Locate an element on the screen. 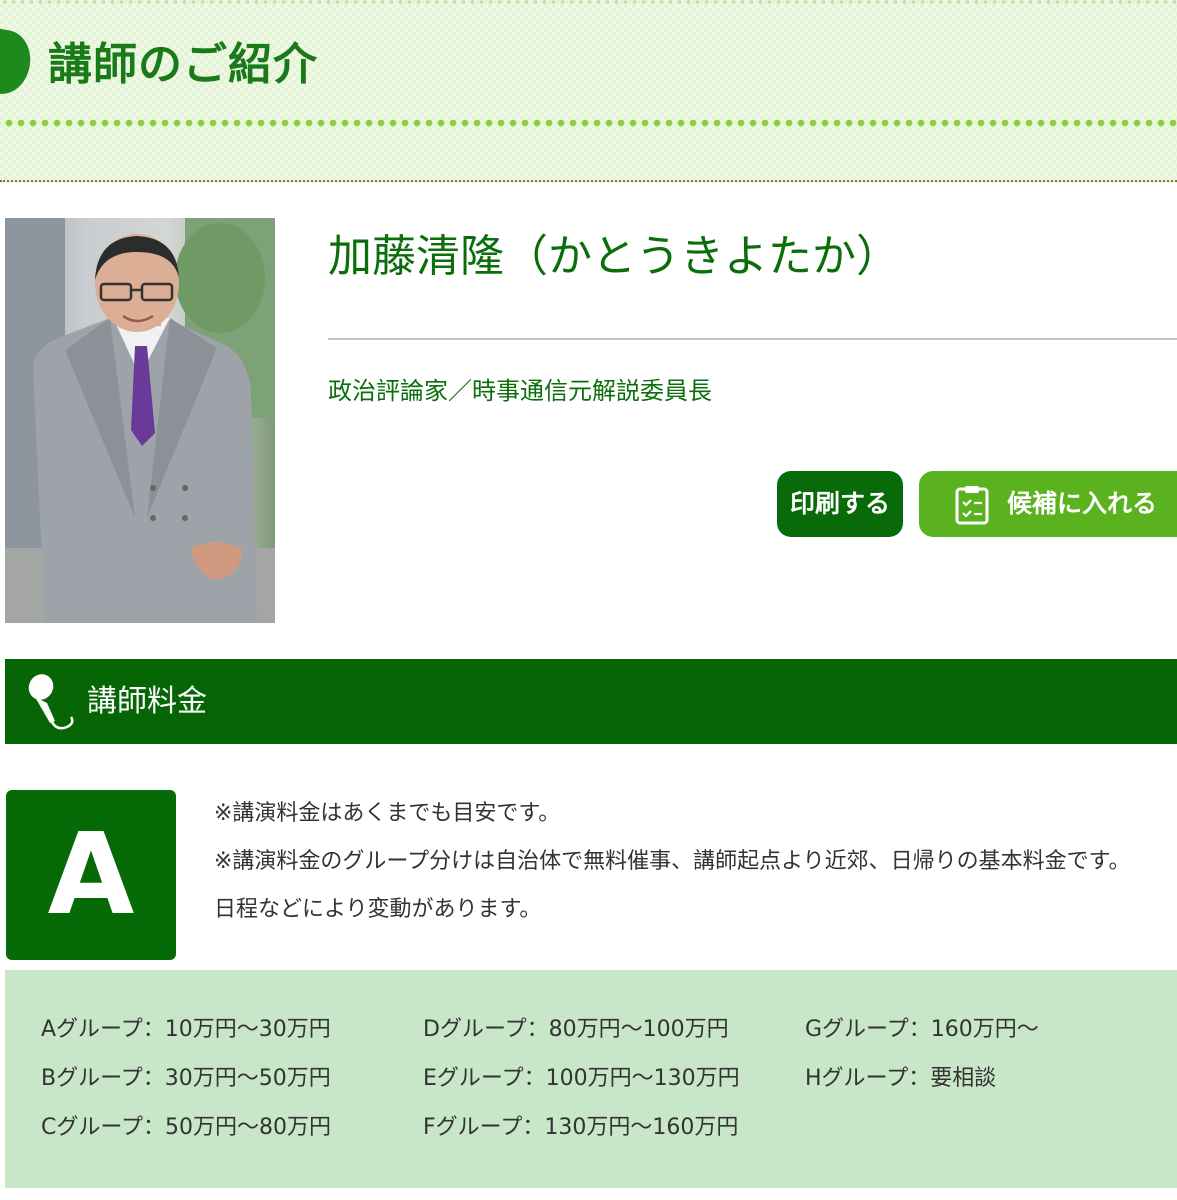 The height and width of the screenshot is (1200, 1177). speaker-name: 加藤清隆（かとうきよたか） is located at coordinates (614, 256).